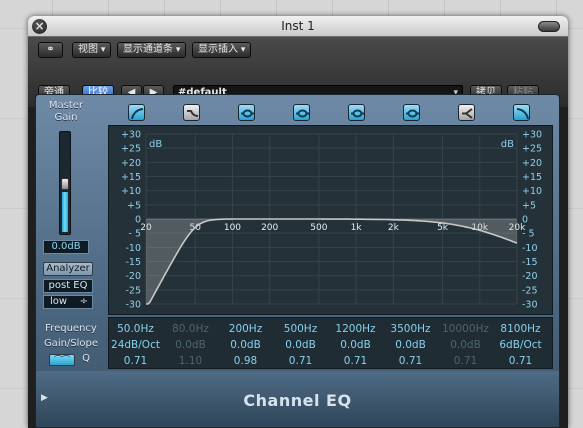 This screenshot has width=583, height=428. I want to click on link-bands-icon: ⌒⌒, so click(62, 360).